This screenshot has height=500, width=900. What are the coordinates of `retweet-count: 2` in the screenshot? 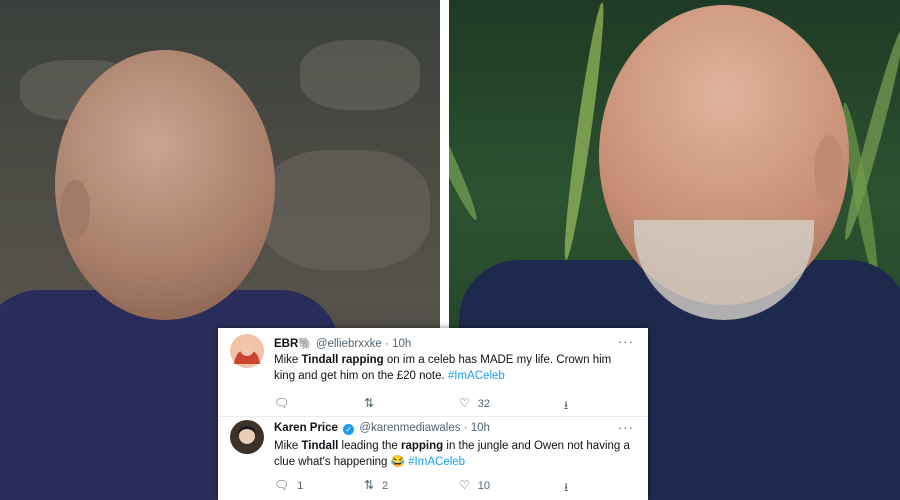 It's located at (385, 486).